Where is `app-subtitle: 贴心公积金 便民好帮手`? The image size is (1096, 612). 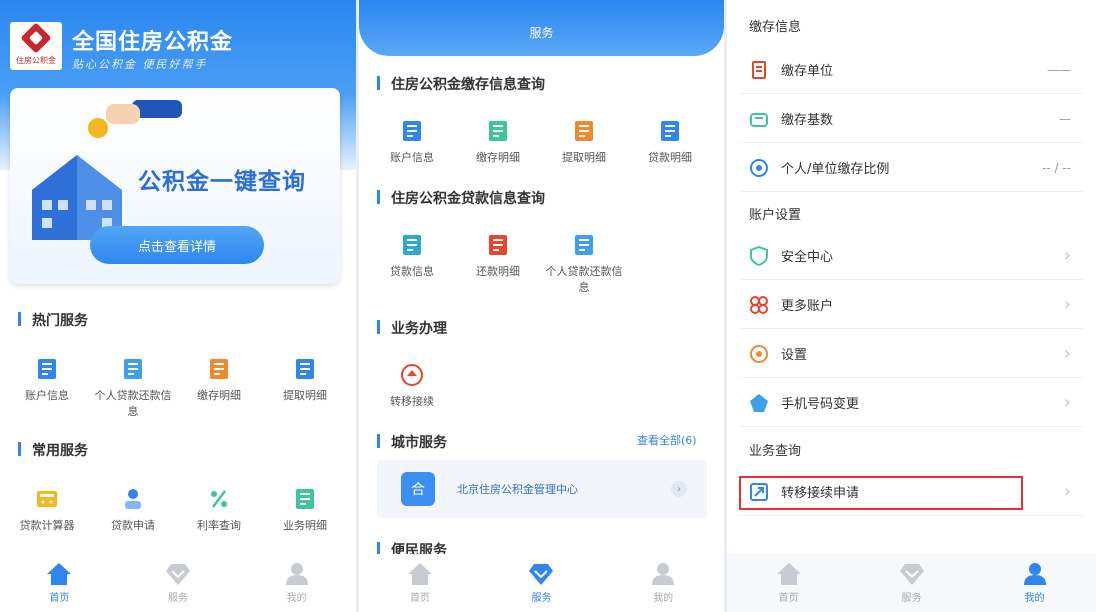
app-subtitle: 贴心公积金 便民好帮手 is located at coordinates (140, 64).